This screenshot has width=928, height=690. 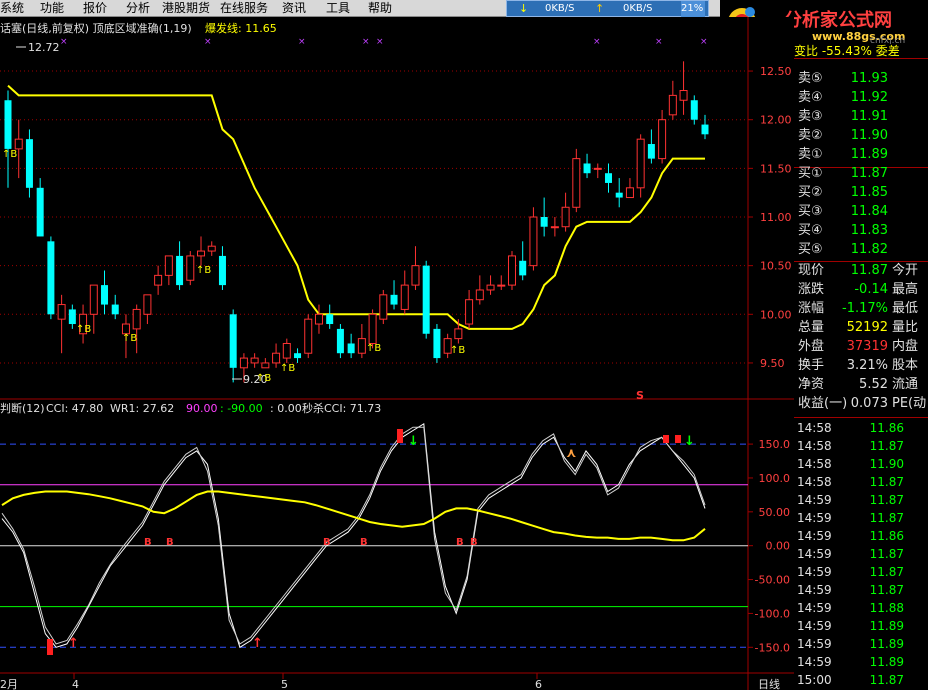 I want to click on quote-value: 11.84, so click(x=869, y=211).